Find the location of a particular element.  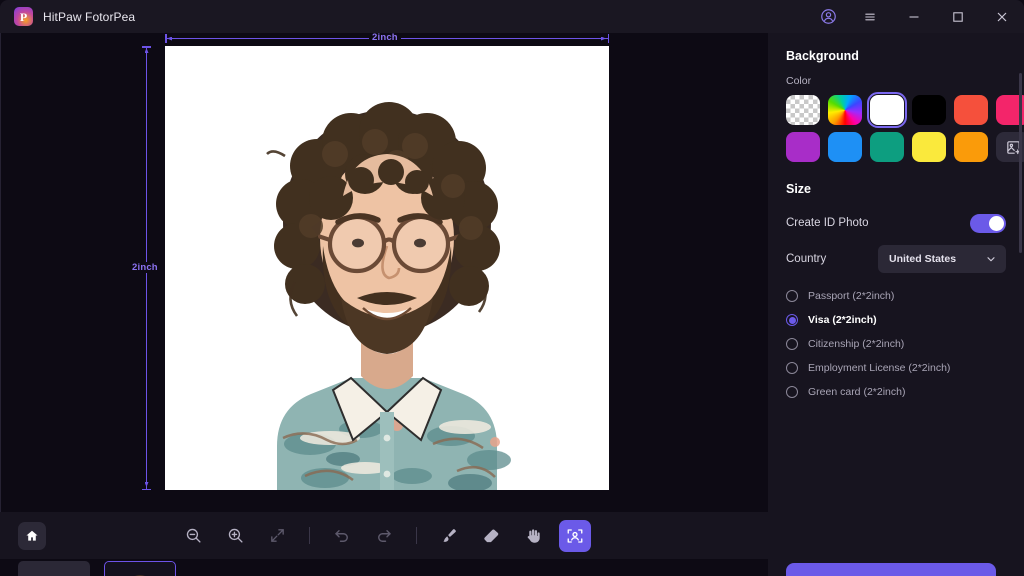

color-swatches is located at coordinates (905, 126).